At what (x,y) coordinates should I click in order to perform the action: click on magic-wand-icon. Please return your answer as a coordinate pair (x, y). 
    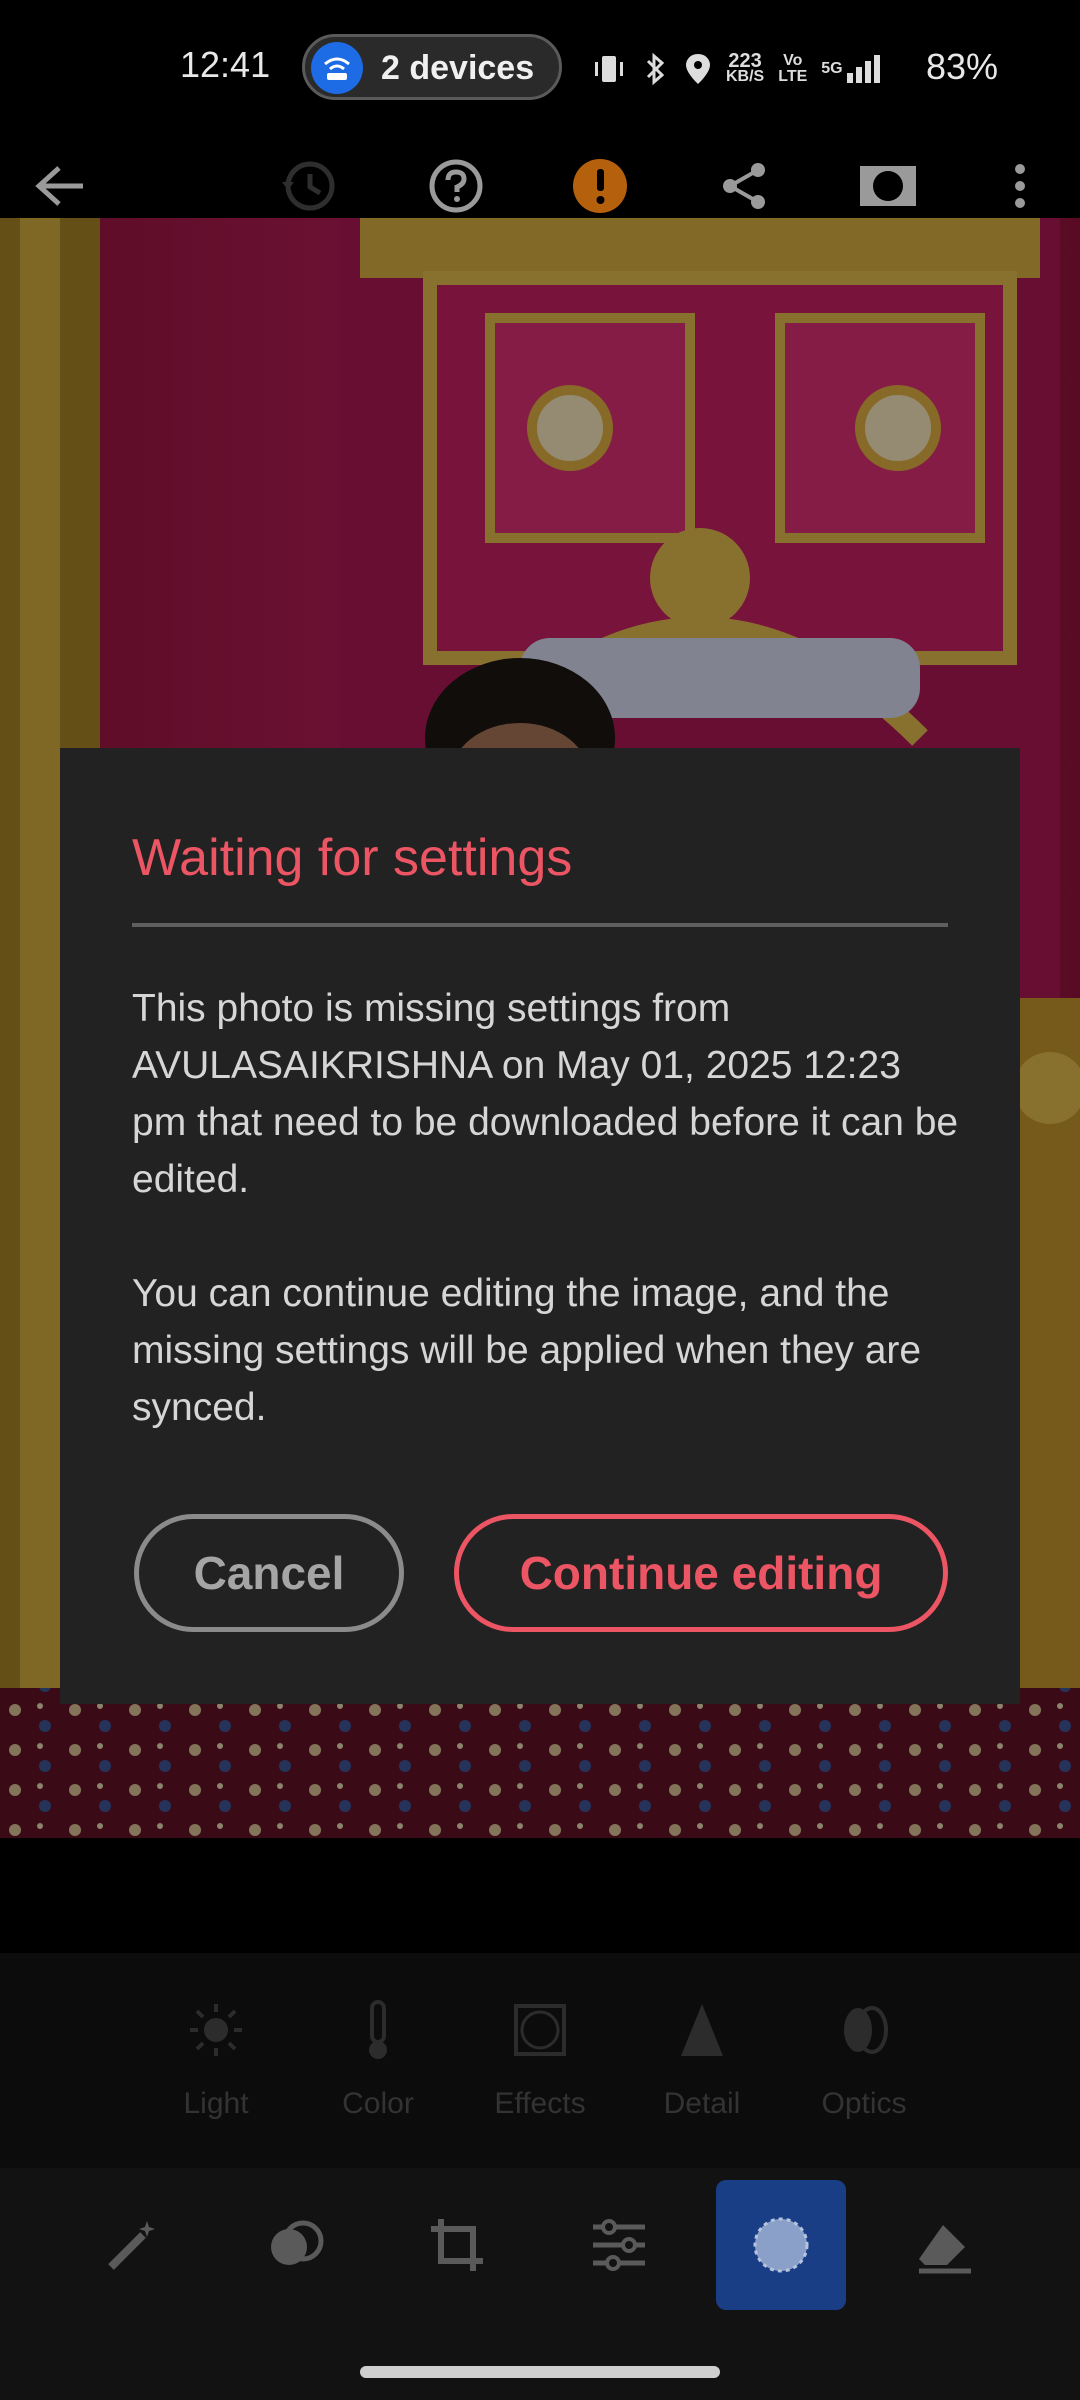
    Looking at the image, I should click on (133, 2245).